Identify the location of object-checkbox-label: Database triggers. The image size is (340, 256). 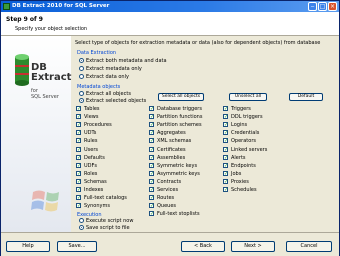
(179, 109).